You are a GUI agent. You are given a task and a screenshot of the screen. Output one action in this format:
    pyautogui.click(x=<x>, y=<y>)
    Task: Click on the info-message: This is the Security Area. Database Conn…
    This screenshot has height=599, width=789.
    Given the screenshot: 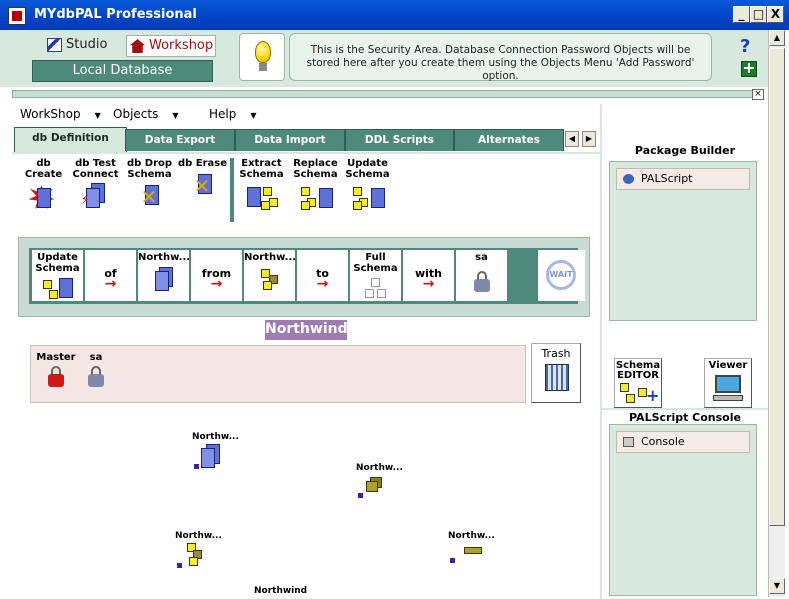 What is the action you would take?
    pyautogui.click(x=500, y=57)
    